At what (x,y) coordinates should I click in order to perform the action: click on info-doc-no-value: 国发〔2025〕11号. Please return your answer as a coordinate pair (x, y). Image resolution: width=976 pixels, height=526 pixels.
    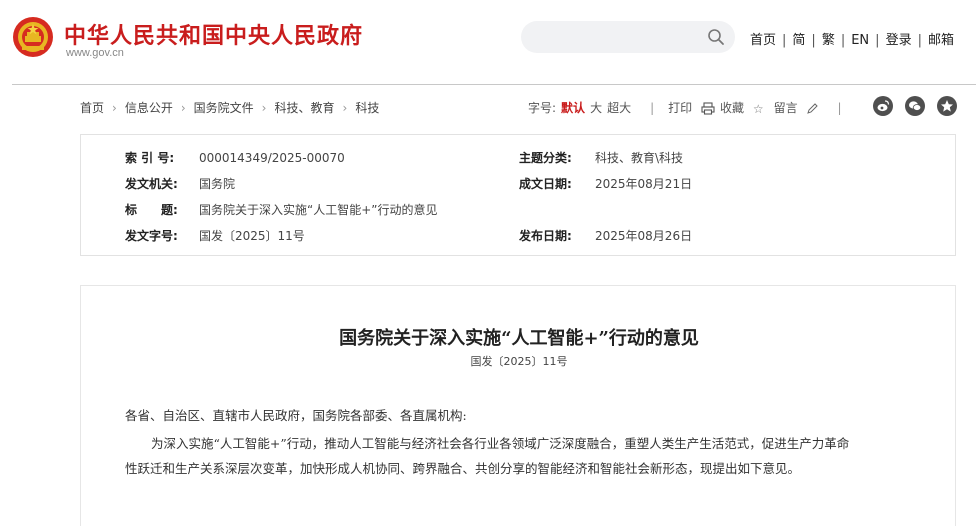
    Looking at the image, I should click on (252, 236).